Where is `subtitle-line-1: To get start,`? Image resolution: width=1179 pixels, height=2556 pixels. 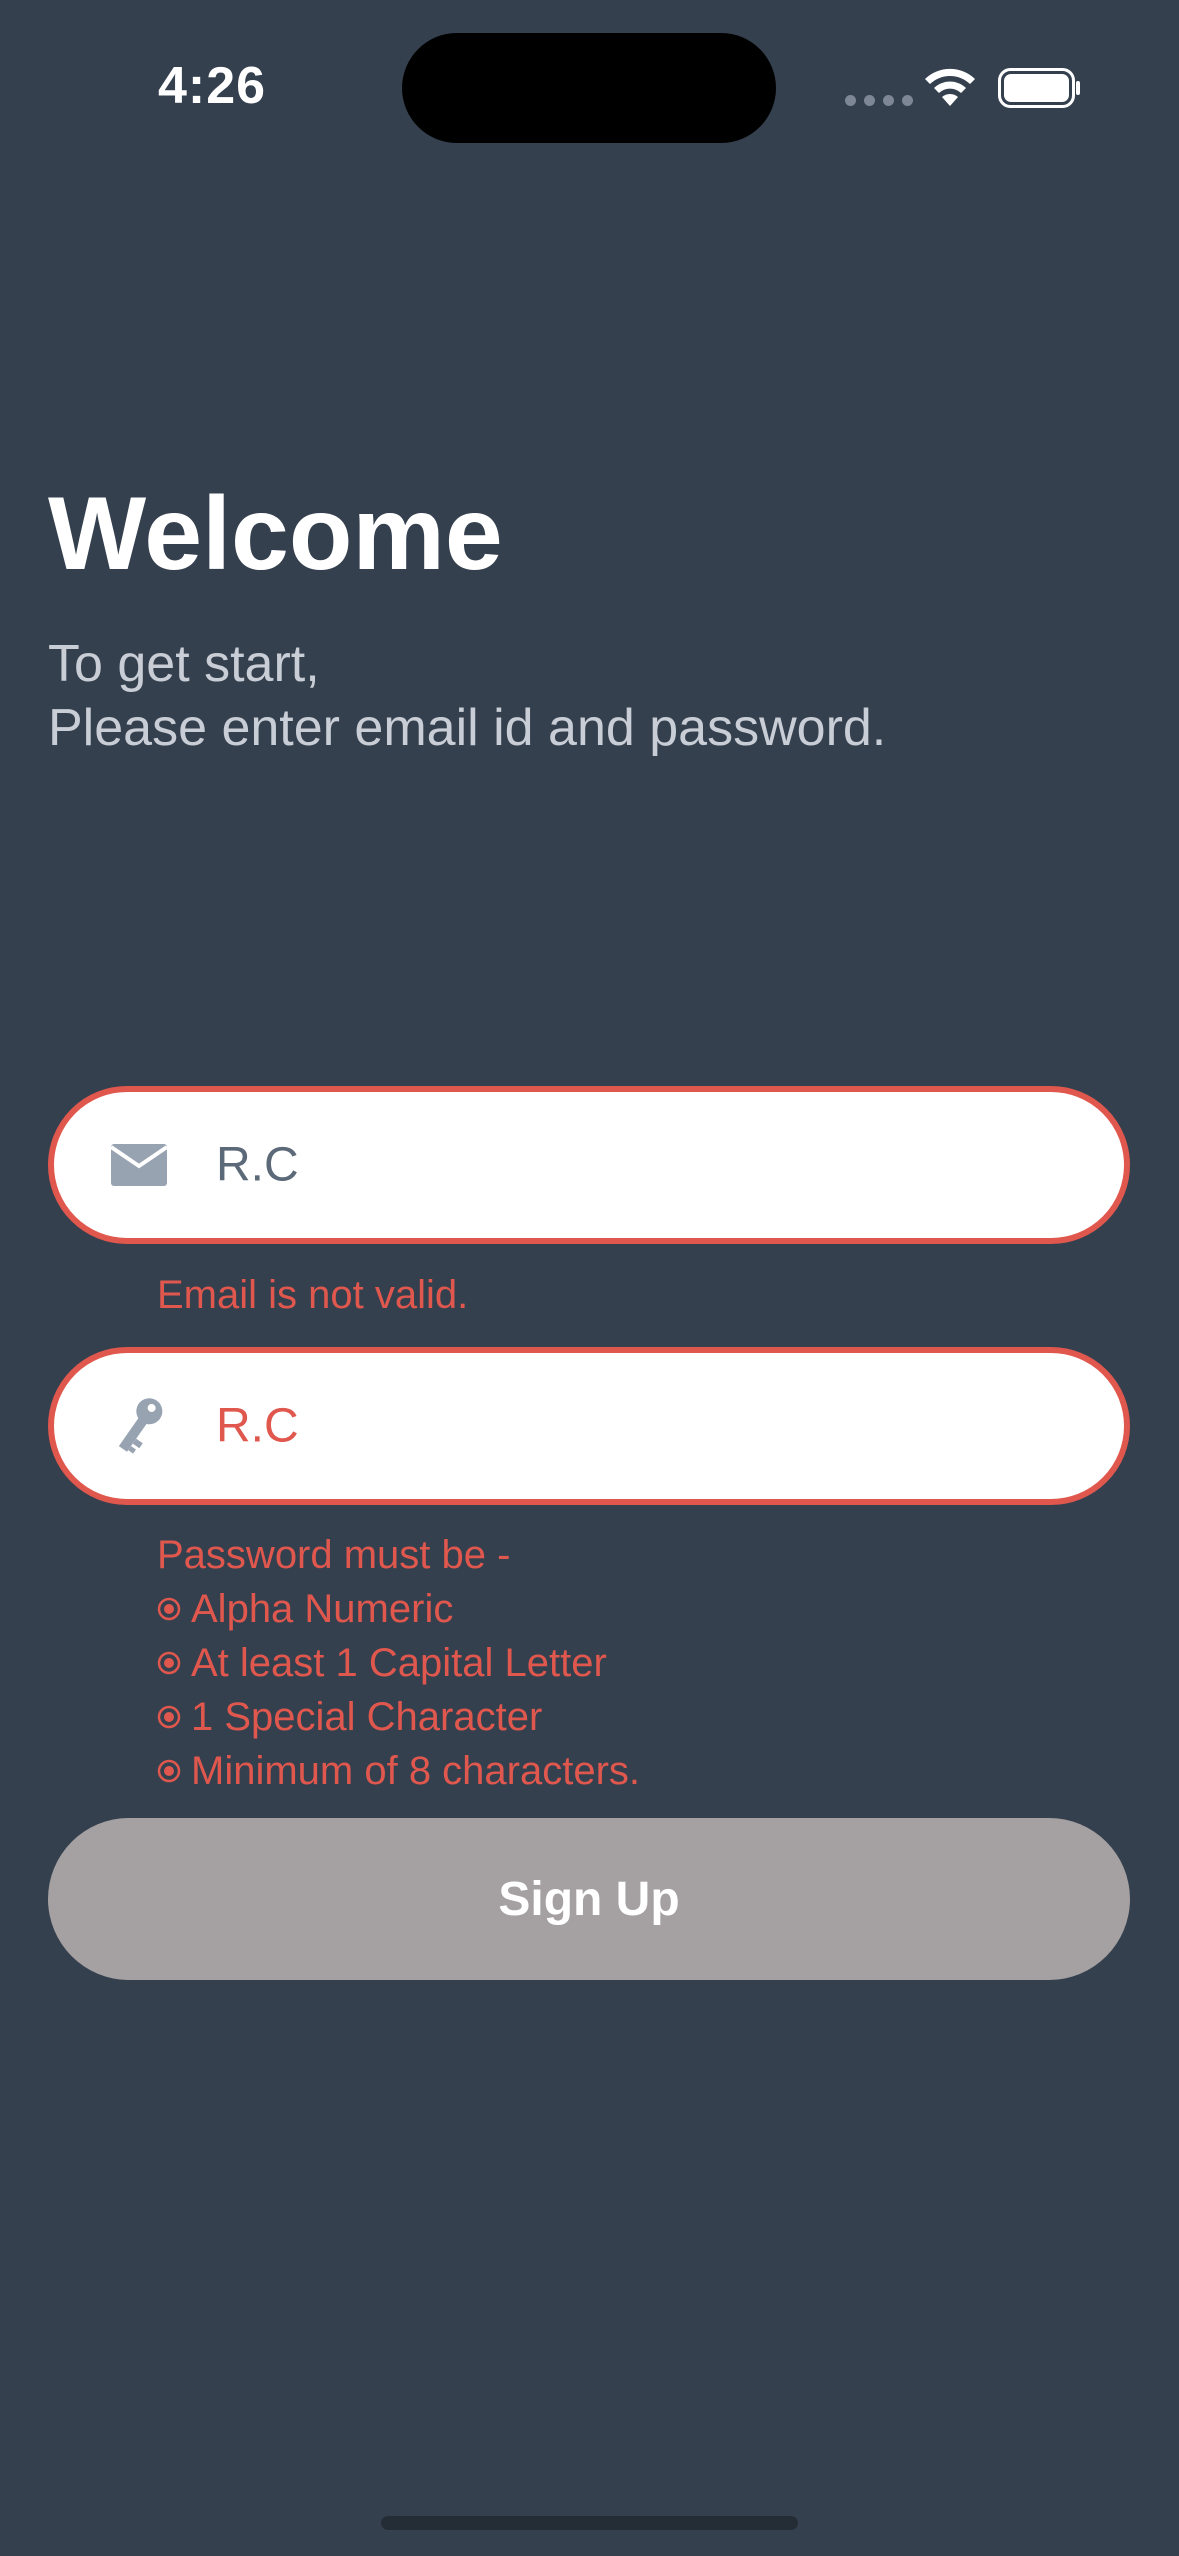
subtitle-line-1: To get start, is located at coordinates (184, 664).